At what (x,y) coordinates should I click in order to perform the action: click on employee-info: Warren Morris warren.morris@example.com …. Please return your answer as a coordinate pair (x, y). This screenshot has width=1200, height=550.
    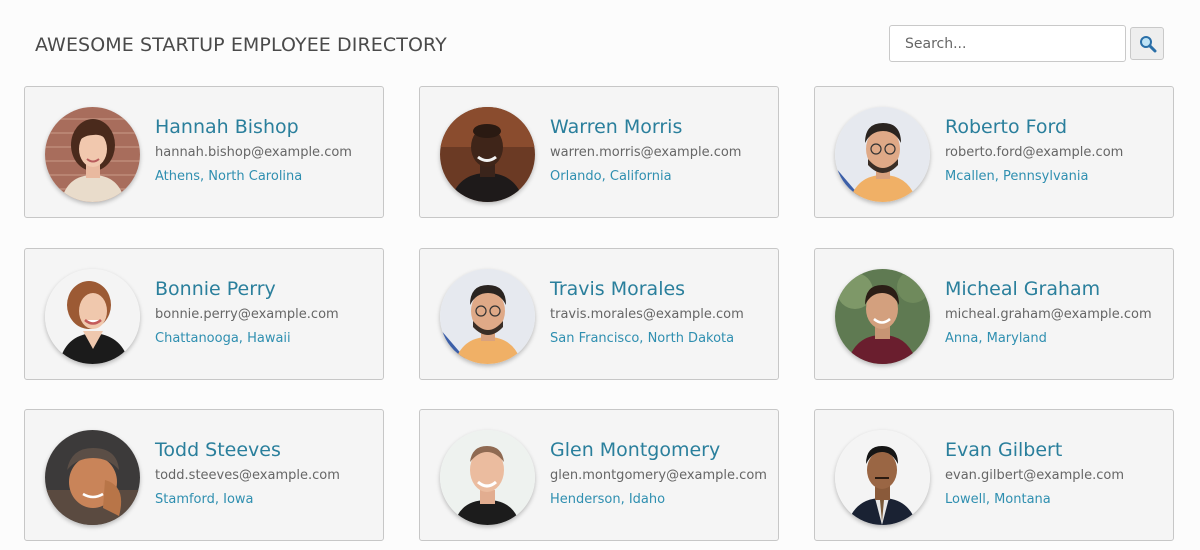
    Looking at the image, I should click on (662, 150).